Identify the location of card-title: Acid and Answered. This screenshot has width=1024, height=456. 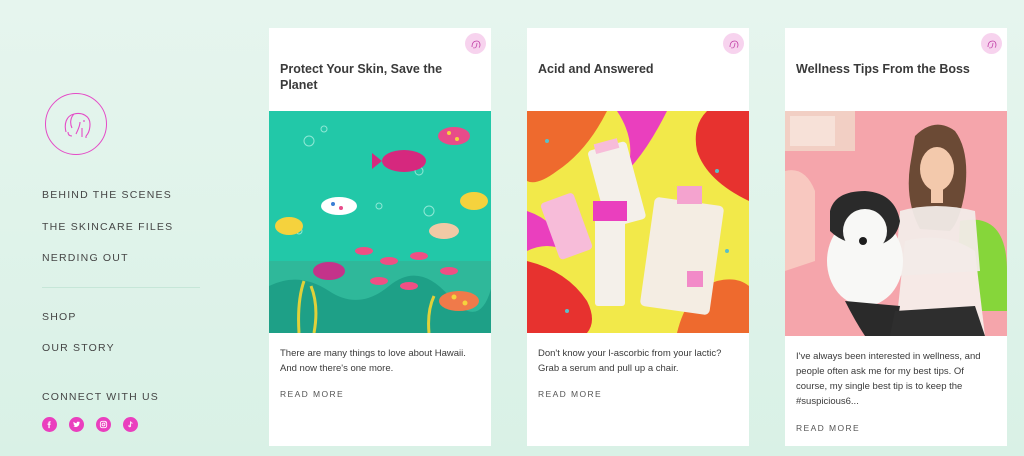
(637, 69).